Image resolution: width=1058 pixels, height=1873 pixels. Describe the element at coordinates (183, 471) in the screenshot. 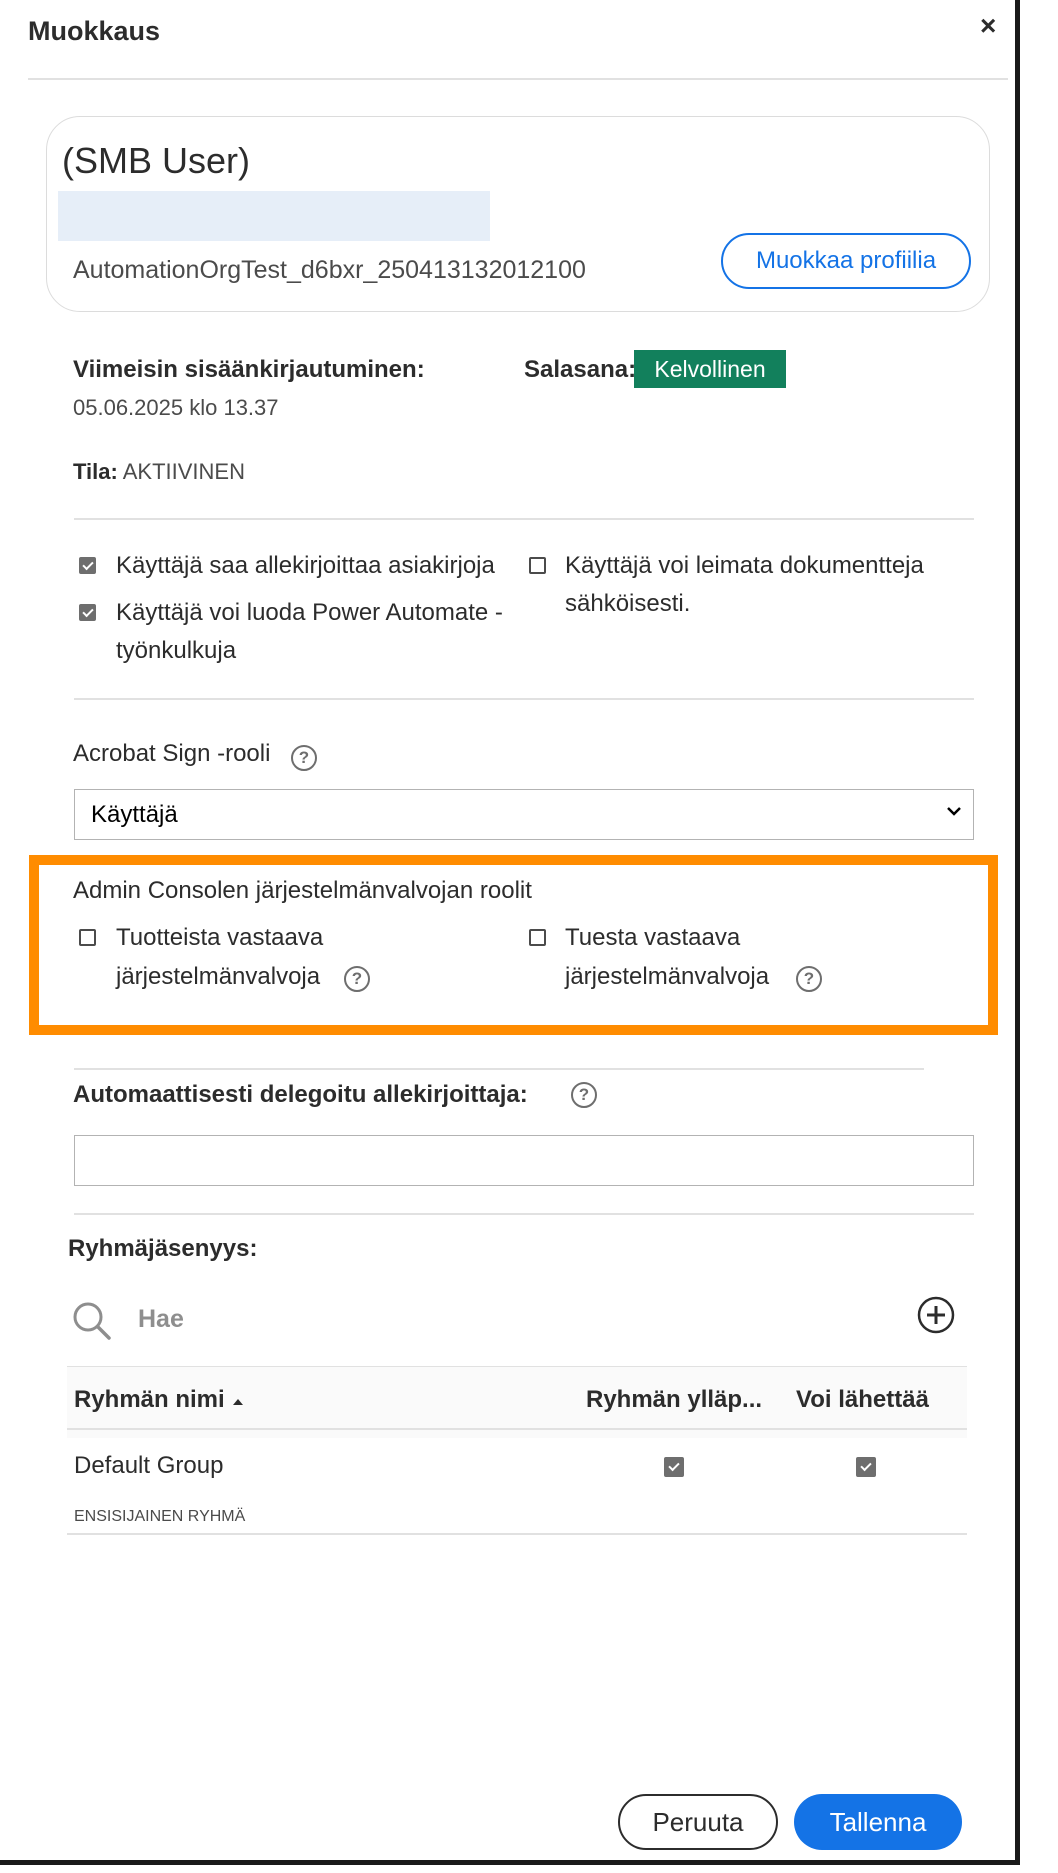

I see `status-value: AKTIIVINEN` at that location.